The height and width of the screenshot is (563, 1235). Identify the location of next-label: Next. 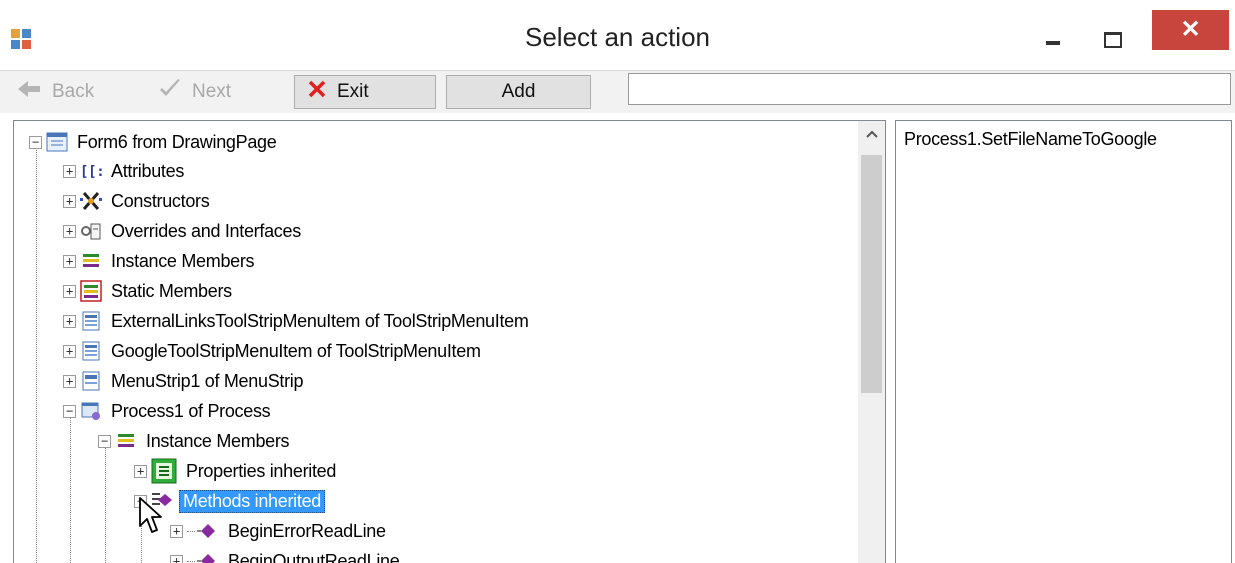
(212, 91).